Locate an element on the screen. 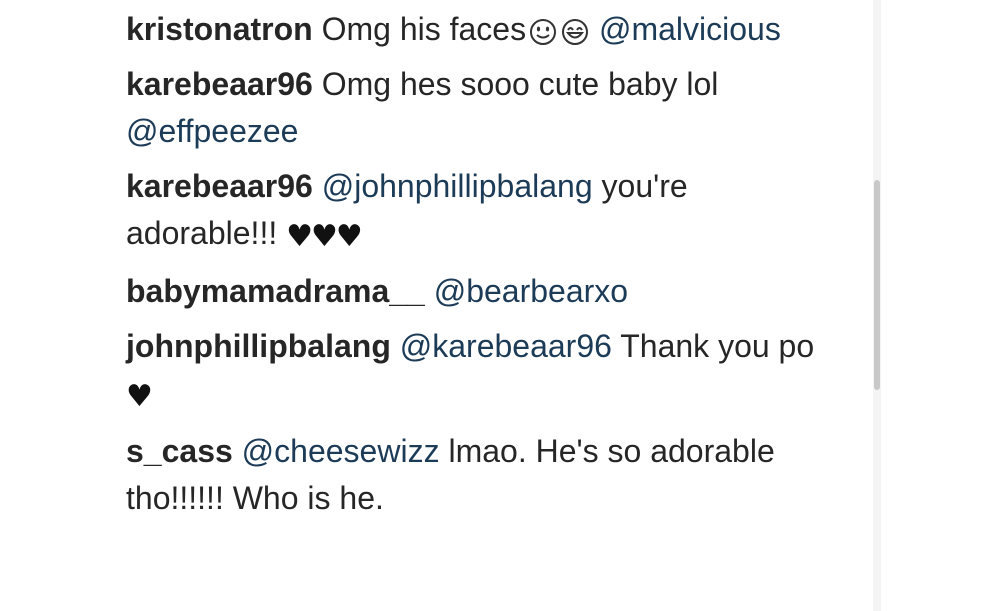  comment-item: kristonatron Omg his faces @malvicious is located at coordinates (476, 29).